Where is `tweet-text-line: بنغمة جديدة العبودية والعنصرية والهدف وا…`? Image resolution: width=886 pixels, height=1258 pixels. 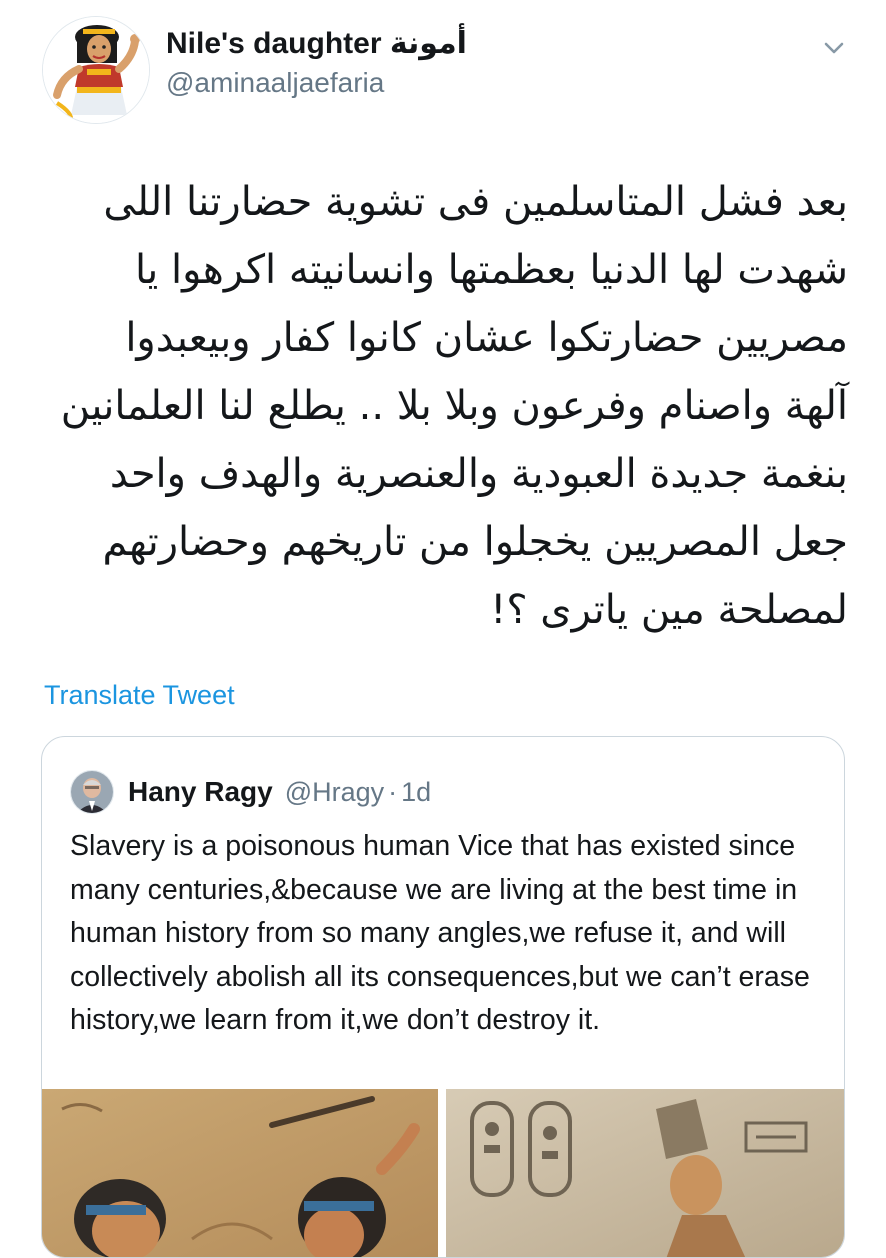
tweet-text-line: بنغمة جديدة العبودية والعنصرية والهدف وا… is located at coordinates (478, 474).